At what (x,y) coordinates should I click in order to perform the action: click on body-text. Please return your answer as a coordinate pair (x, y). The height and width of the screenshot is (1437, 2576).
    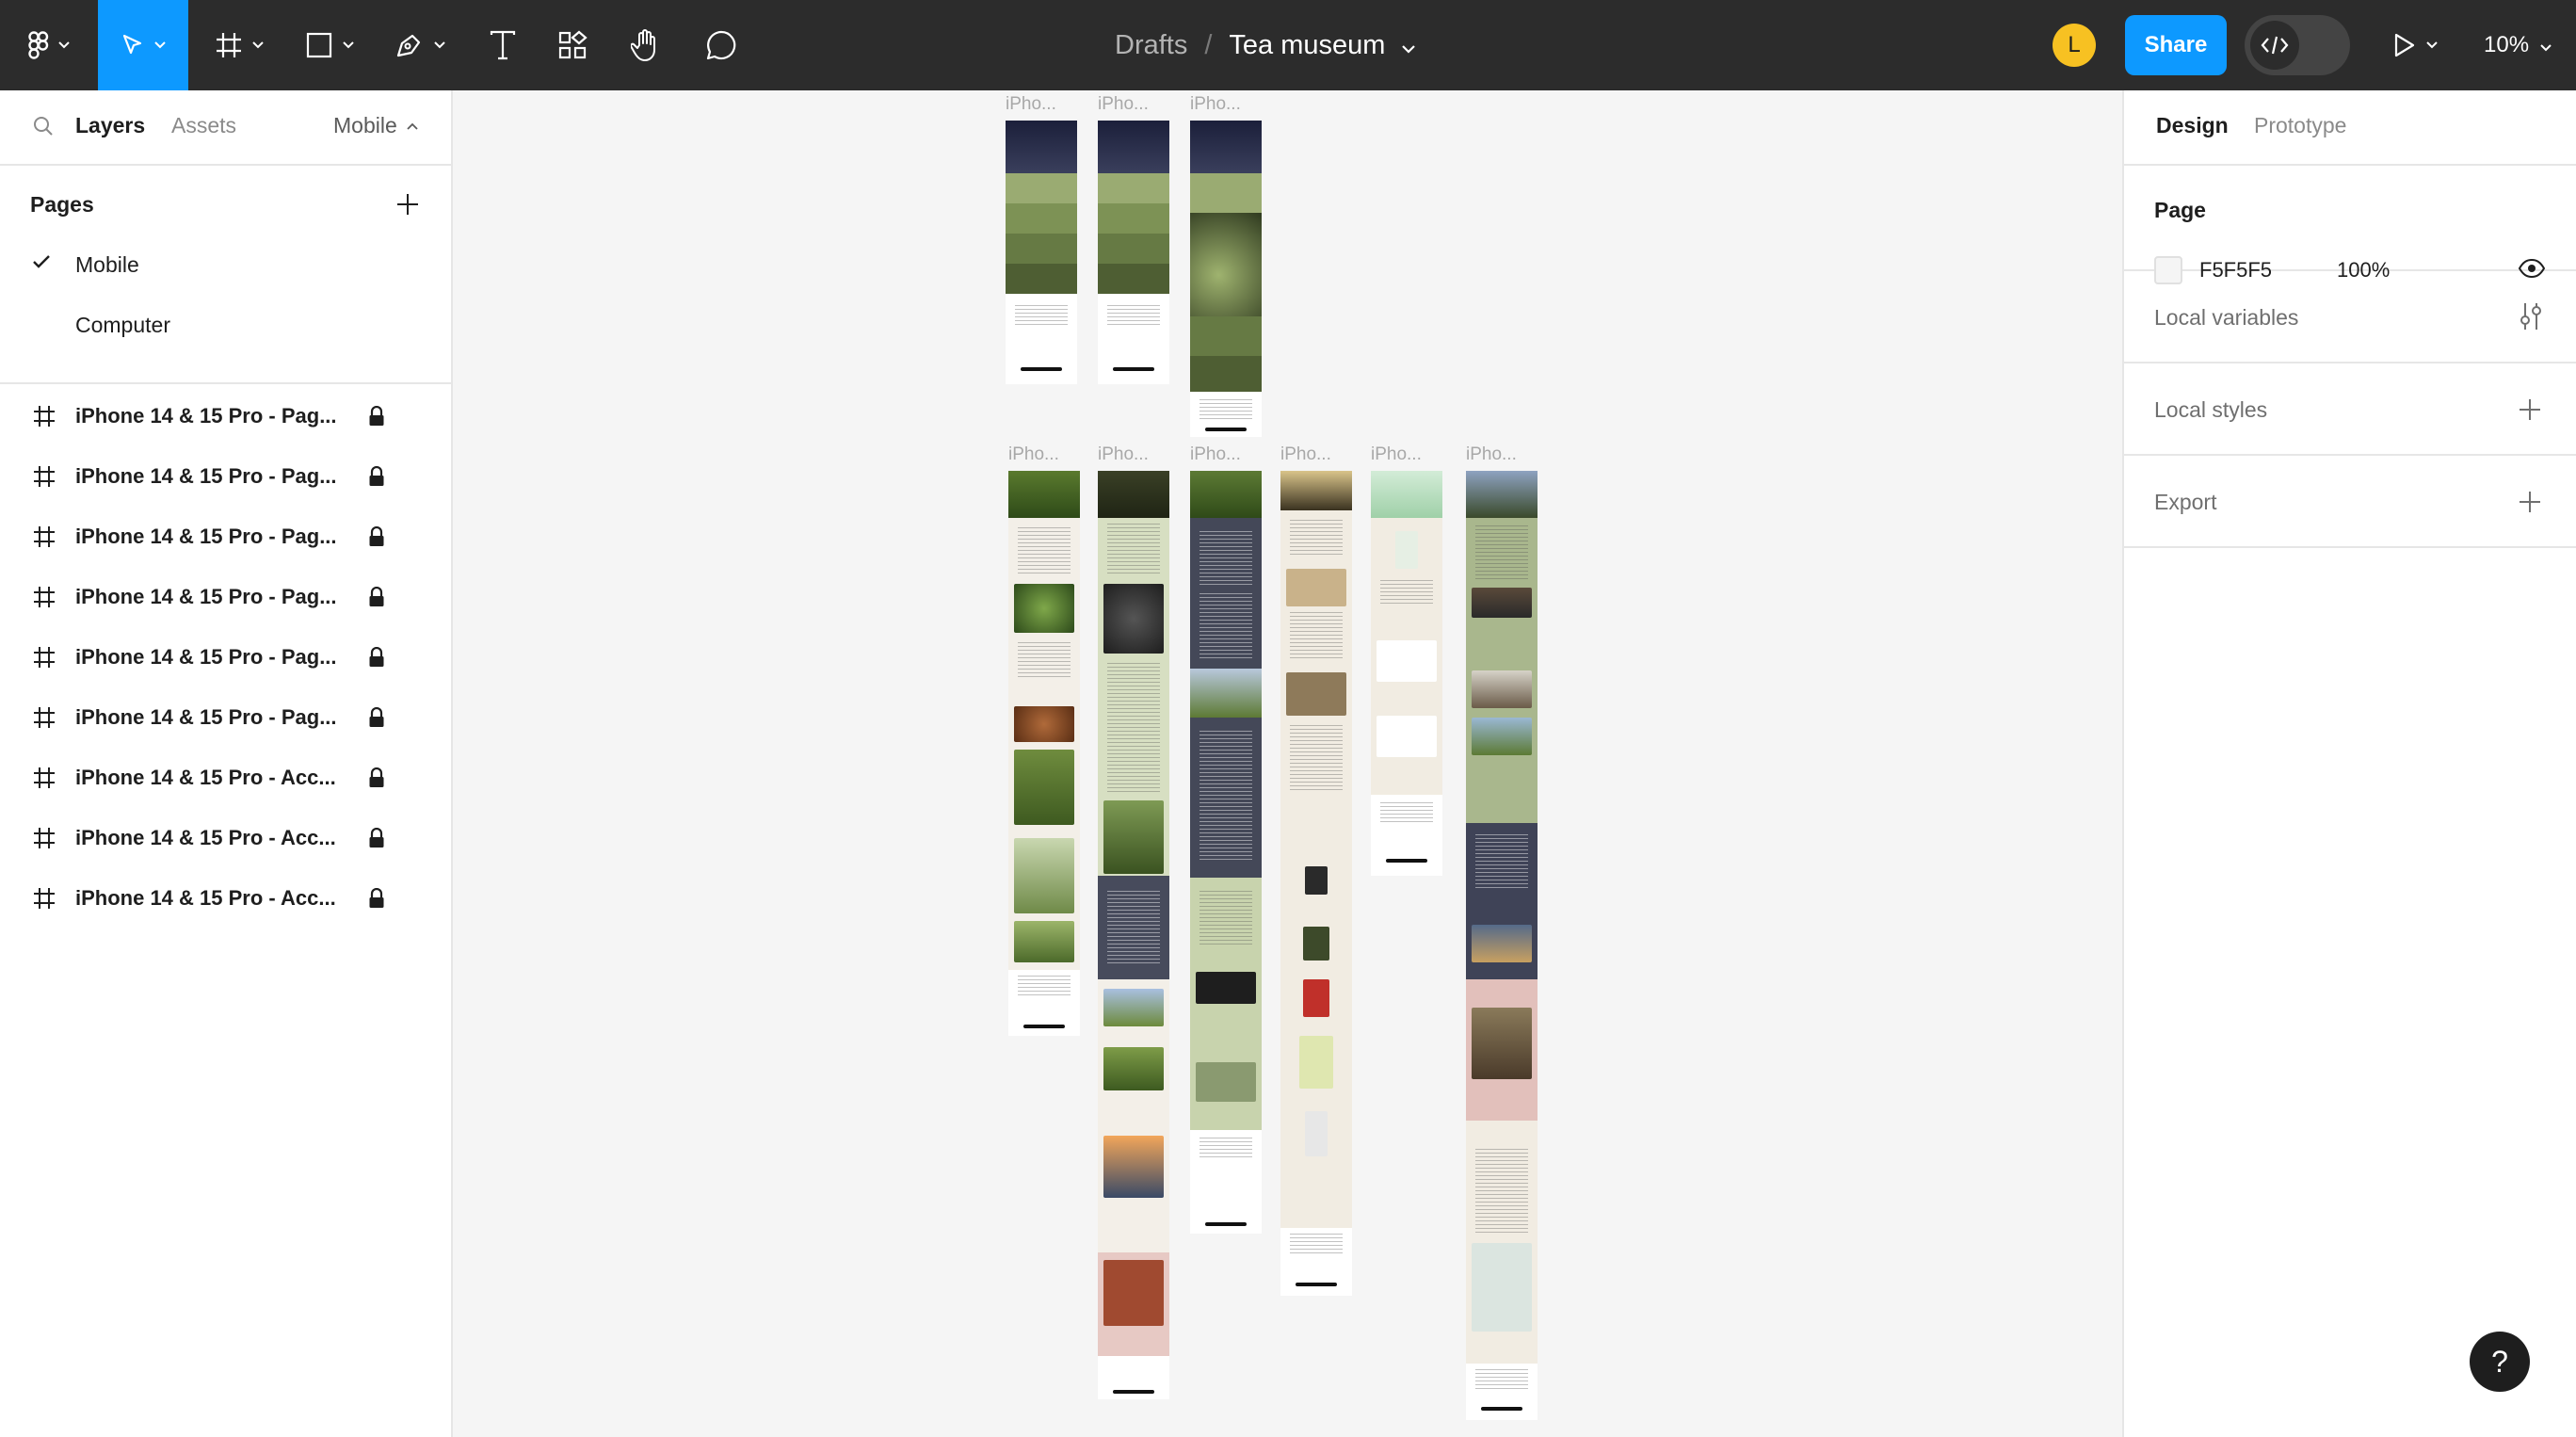
    Looking at the image, I should click on (1316, 636).